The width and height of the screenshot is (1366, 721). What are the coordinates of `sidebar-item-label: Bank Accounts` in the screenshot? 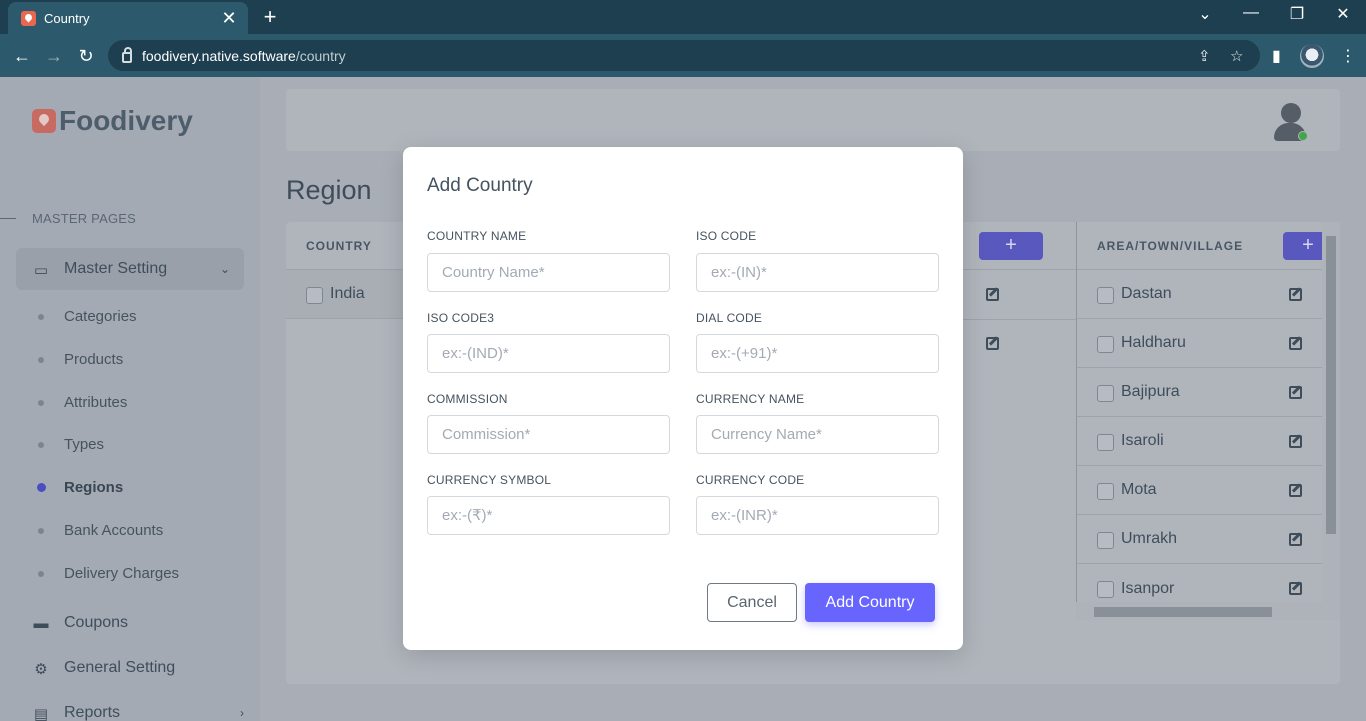 It's located at (114, 530).